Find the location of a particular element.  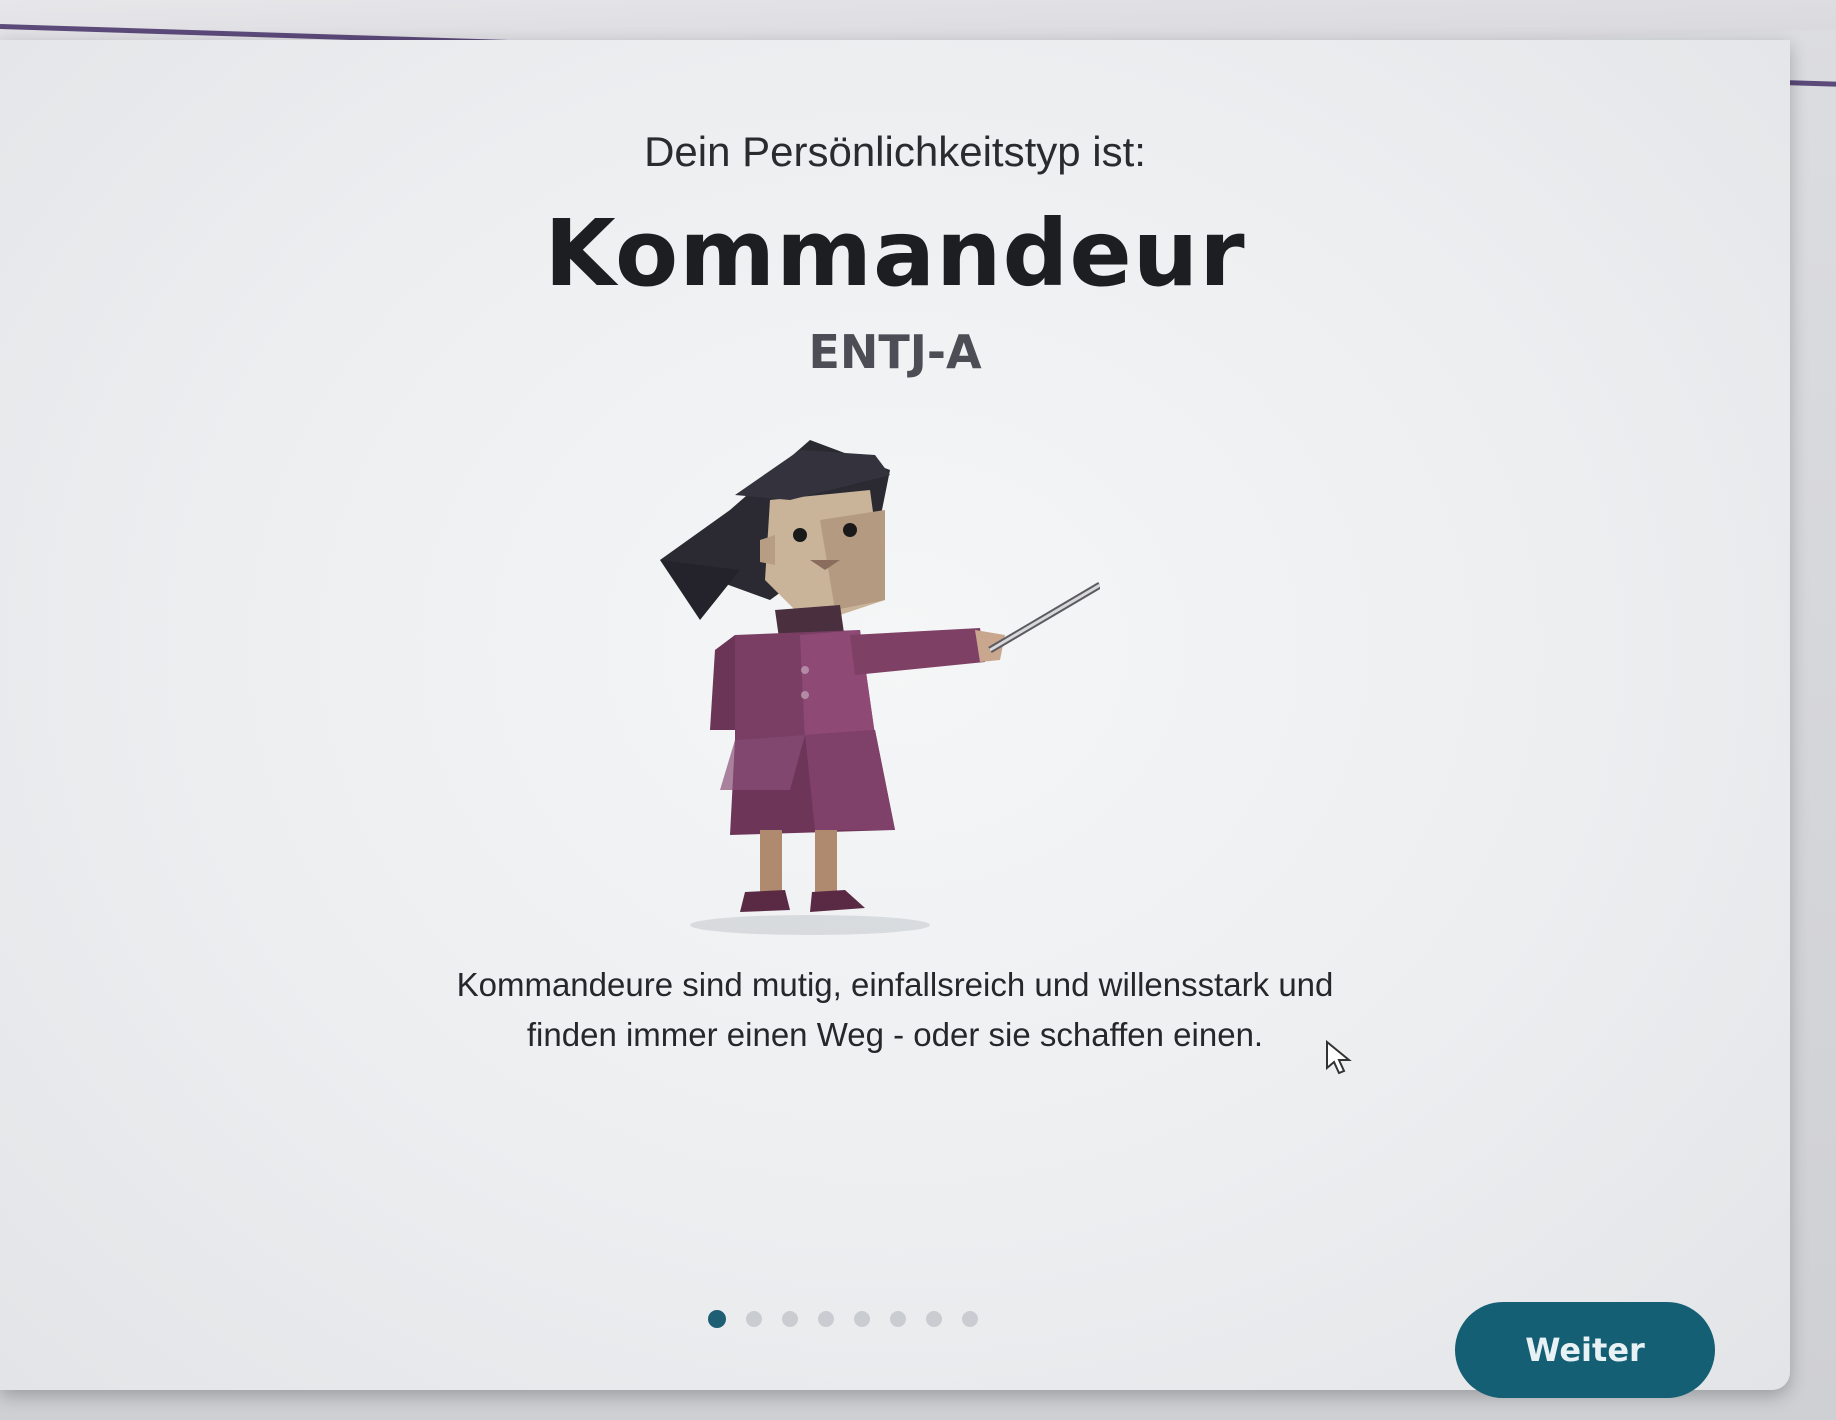

progress-pager is located at coordinates (843, 1319).